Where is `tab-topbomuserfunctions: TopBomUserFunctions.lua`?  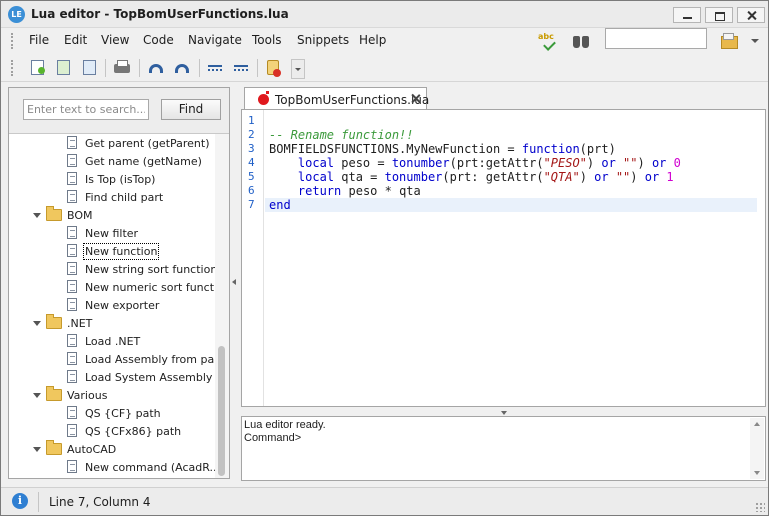
tab-topbomuserfunctions: TopBomUserFunctions.lua is located at coordinates (337, 99).